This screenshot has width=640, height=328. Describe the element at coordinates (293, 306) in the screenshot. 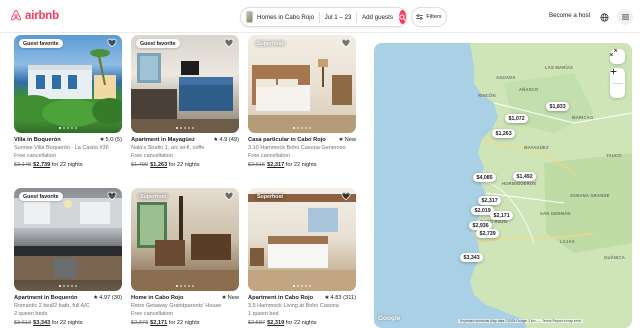

I see `listing-description: 3.5 Hammock Living at Boho Casona` at that location.